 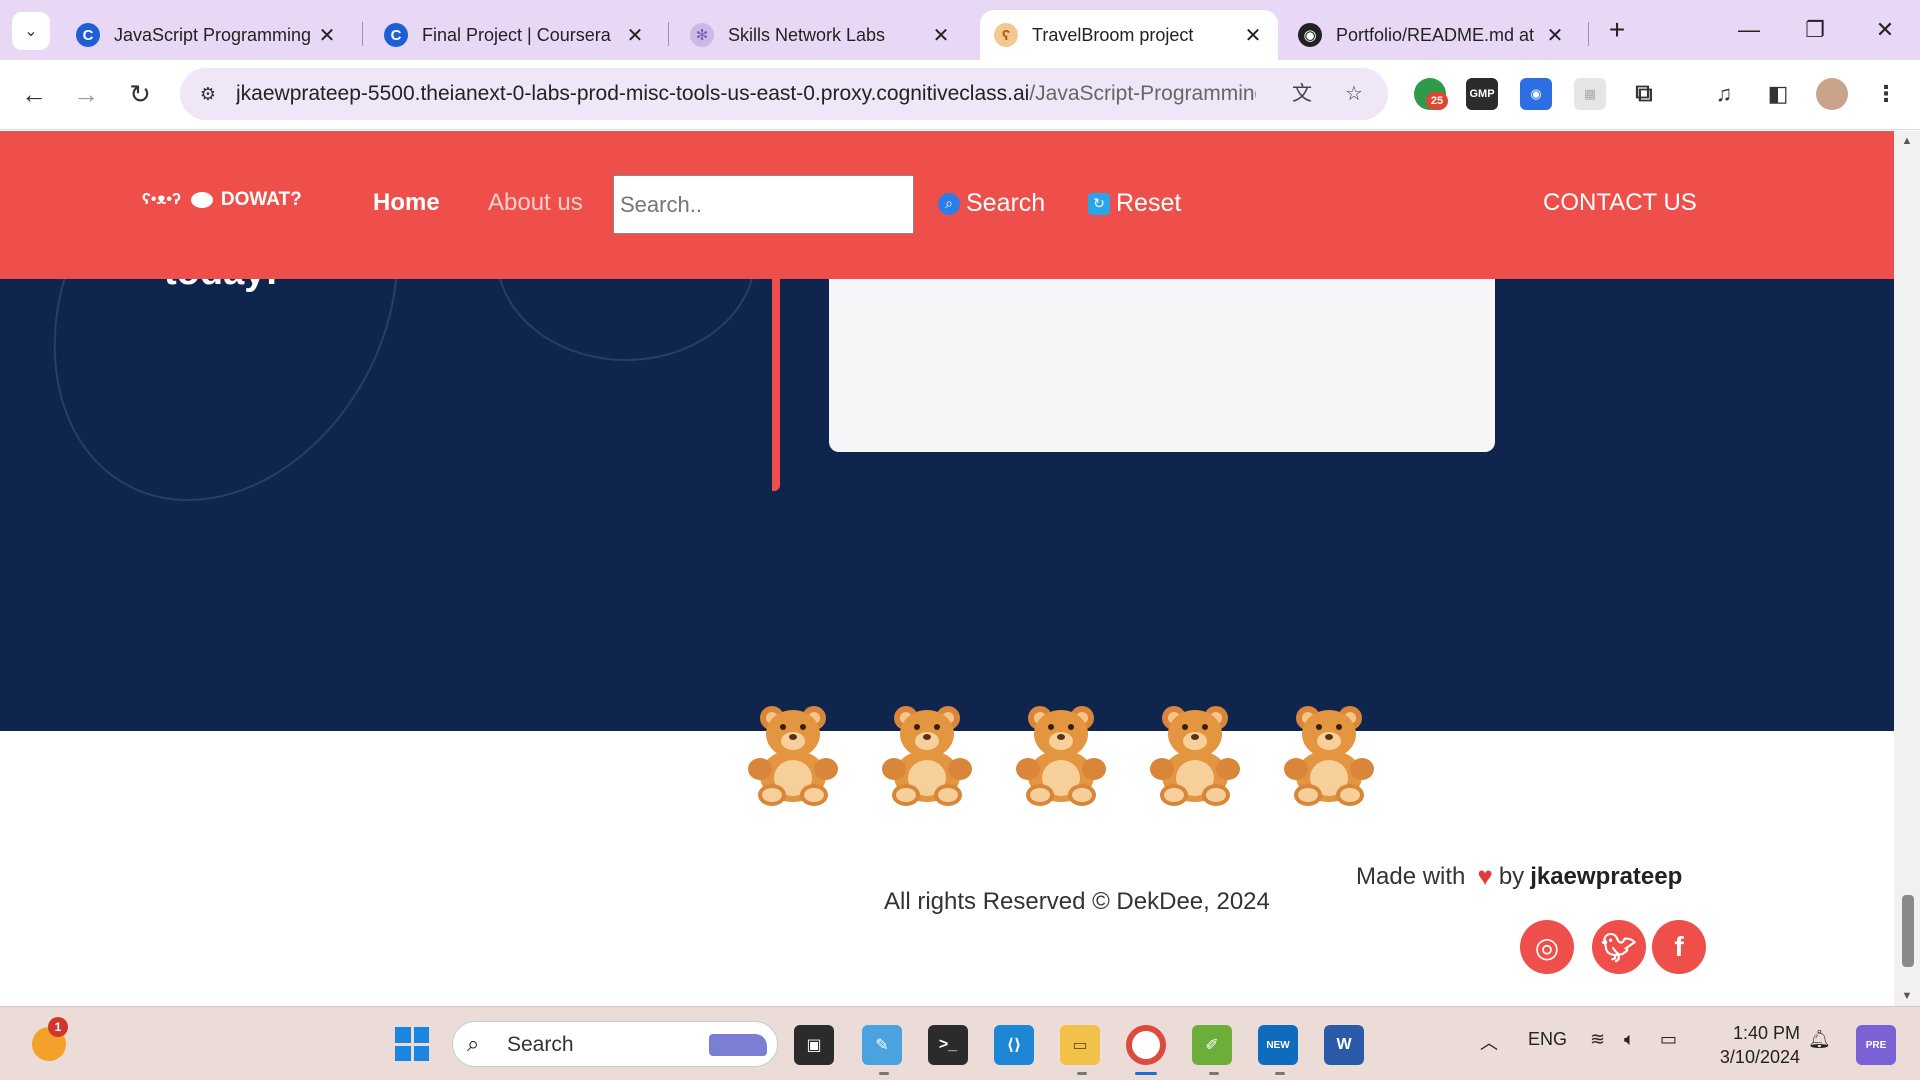 I want to click on twitter-icon: 🐦︎, so click(x=1619, y=947).